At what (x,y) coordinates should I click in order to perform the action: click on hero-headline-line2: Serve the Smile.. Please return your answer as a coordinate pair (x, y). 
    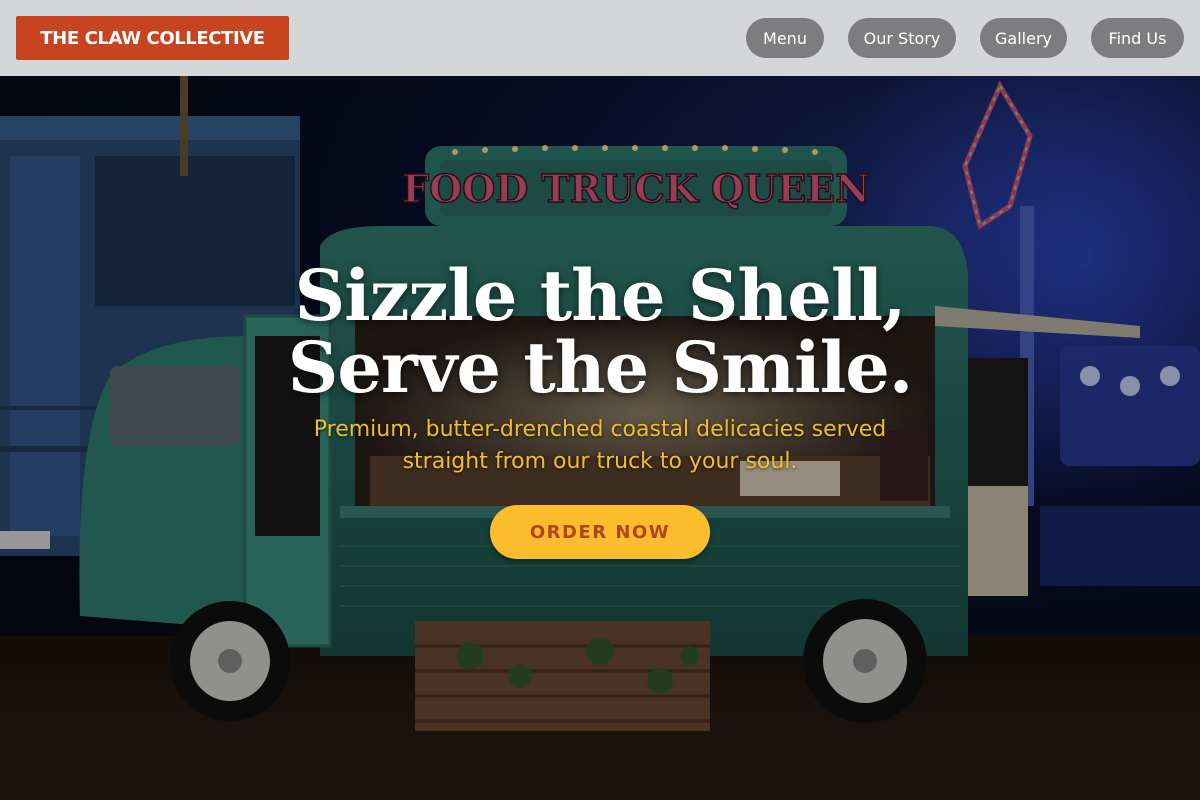
    Looking at the image, I should click on (600, 367).